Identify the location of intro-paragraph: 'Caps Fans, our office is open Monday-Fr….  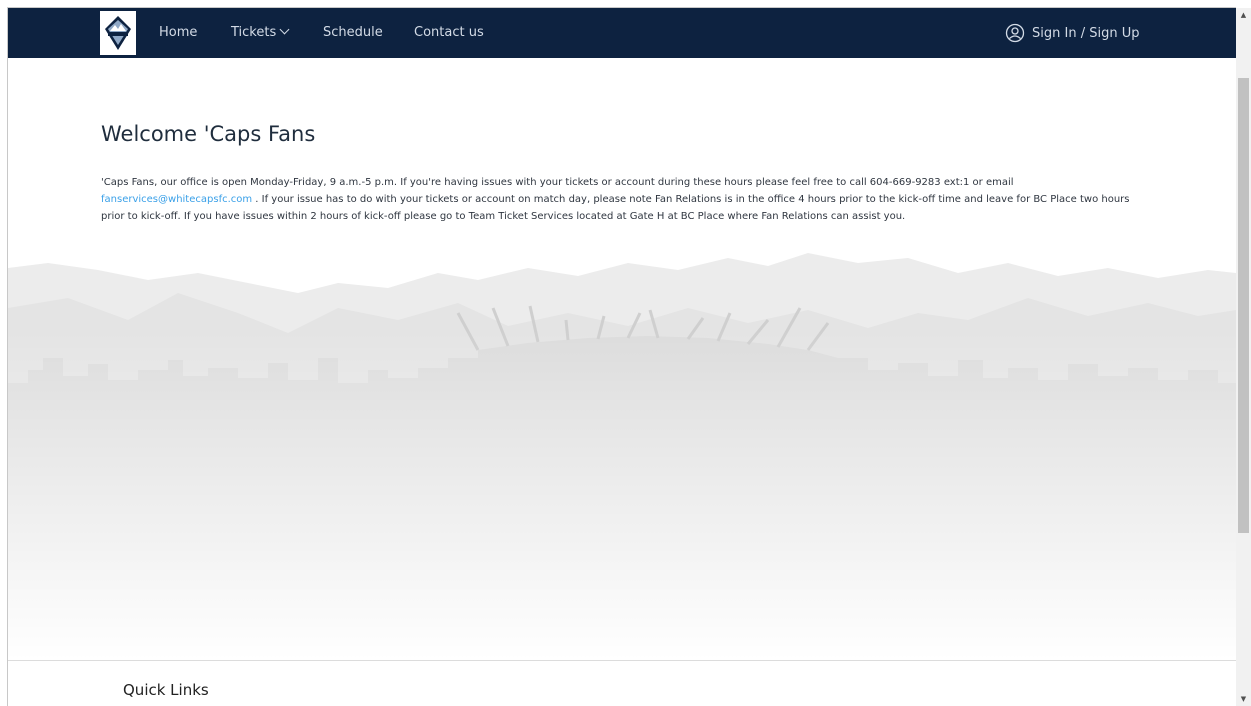
(621, 199).